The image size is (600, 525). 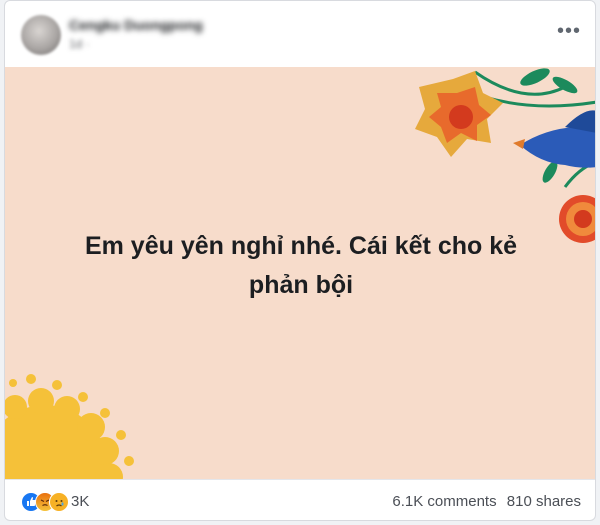 What do you see at coordinates (80, 501) in the screenshot?
I see `reaction-count: 3K` at bounding box center [80, 501].